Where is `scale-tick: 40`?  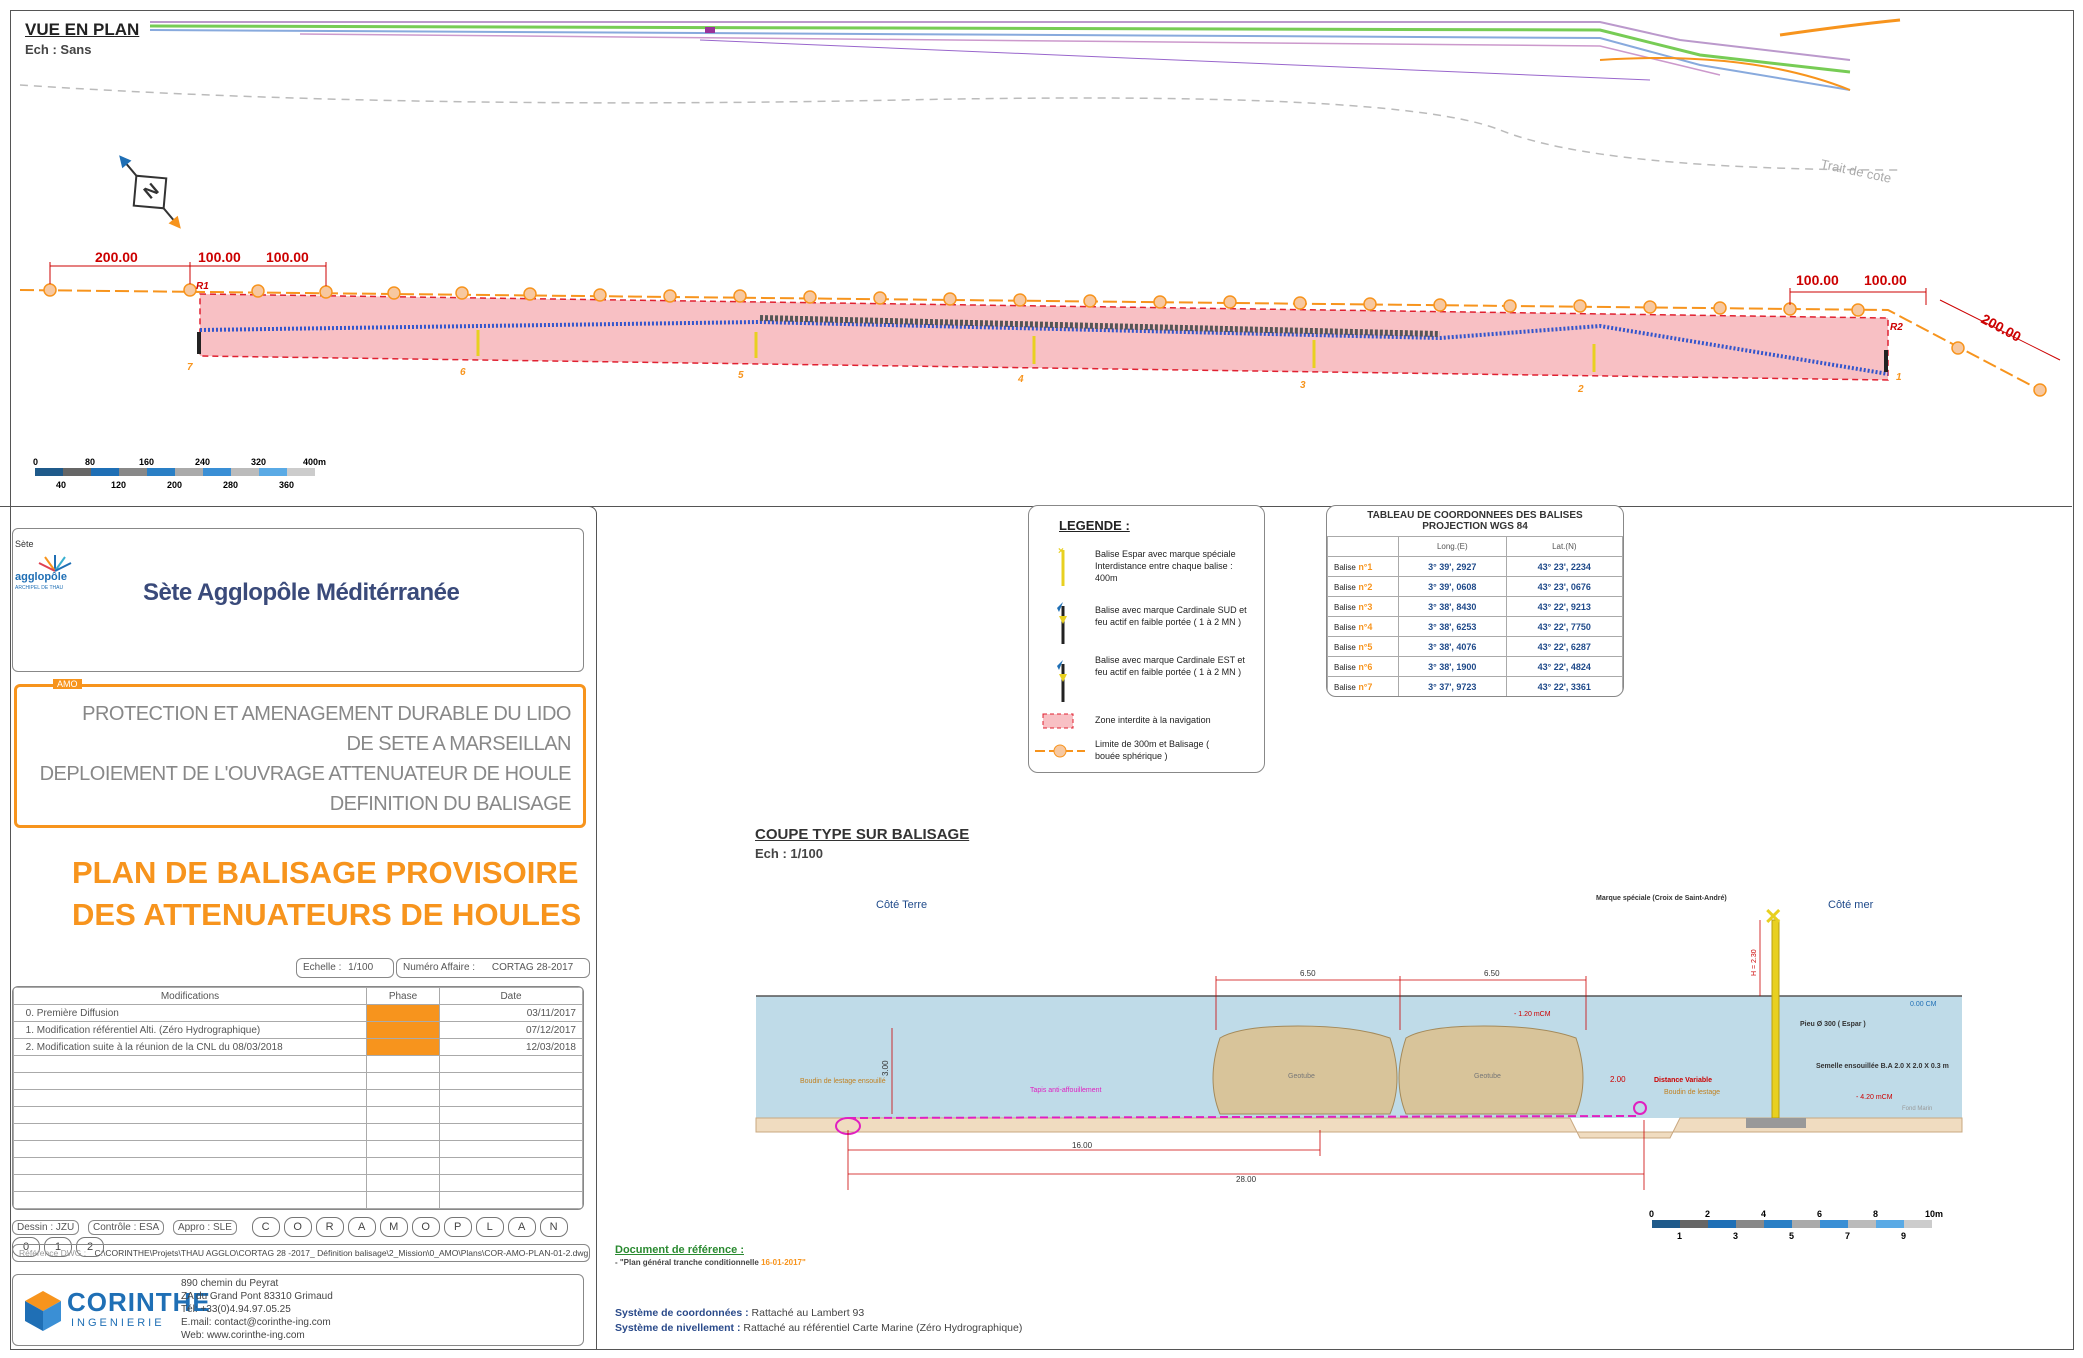
scale-tick: 40 is located at coordinates (61, 485).